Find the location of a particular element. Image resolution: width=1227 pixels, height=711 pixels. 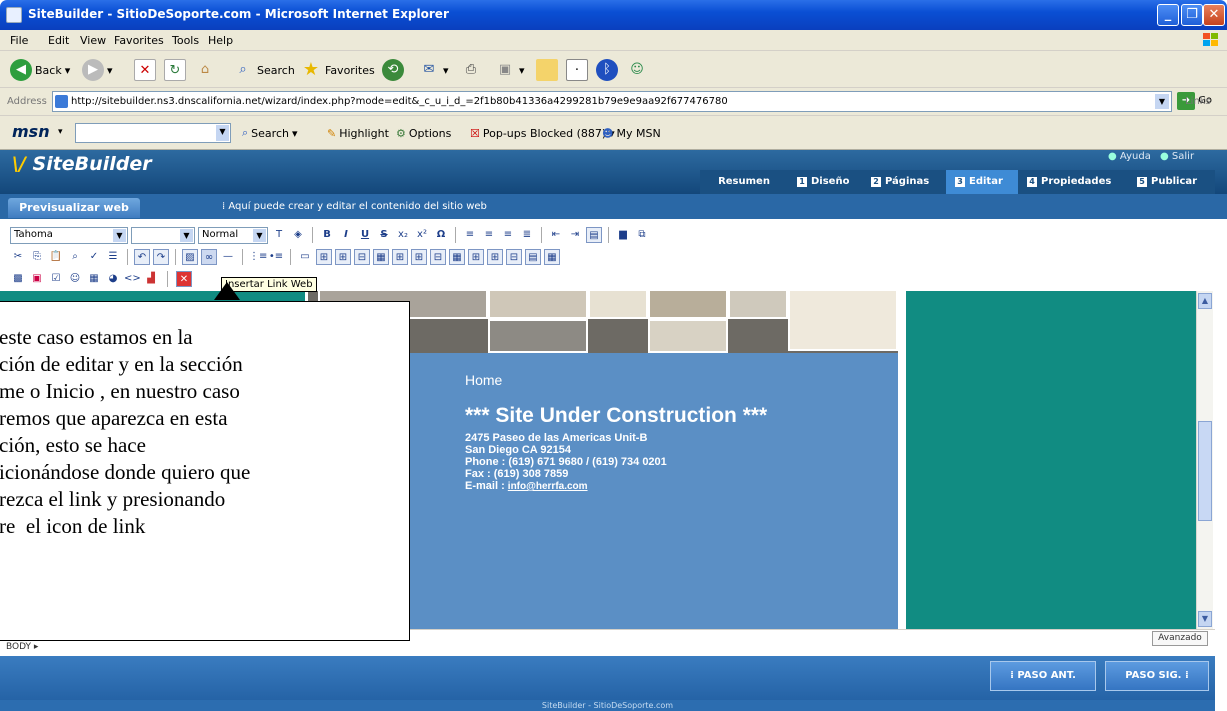

insert-column-left-icon: ⊞ is located at coordinates (400, 257).